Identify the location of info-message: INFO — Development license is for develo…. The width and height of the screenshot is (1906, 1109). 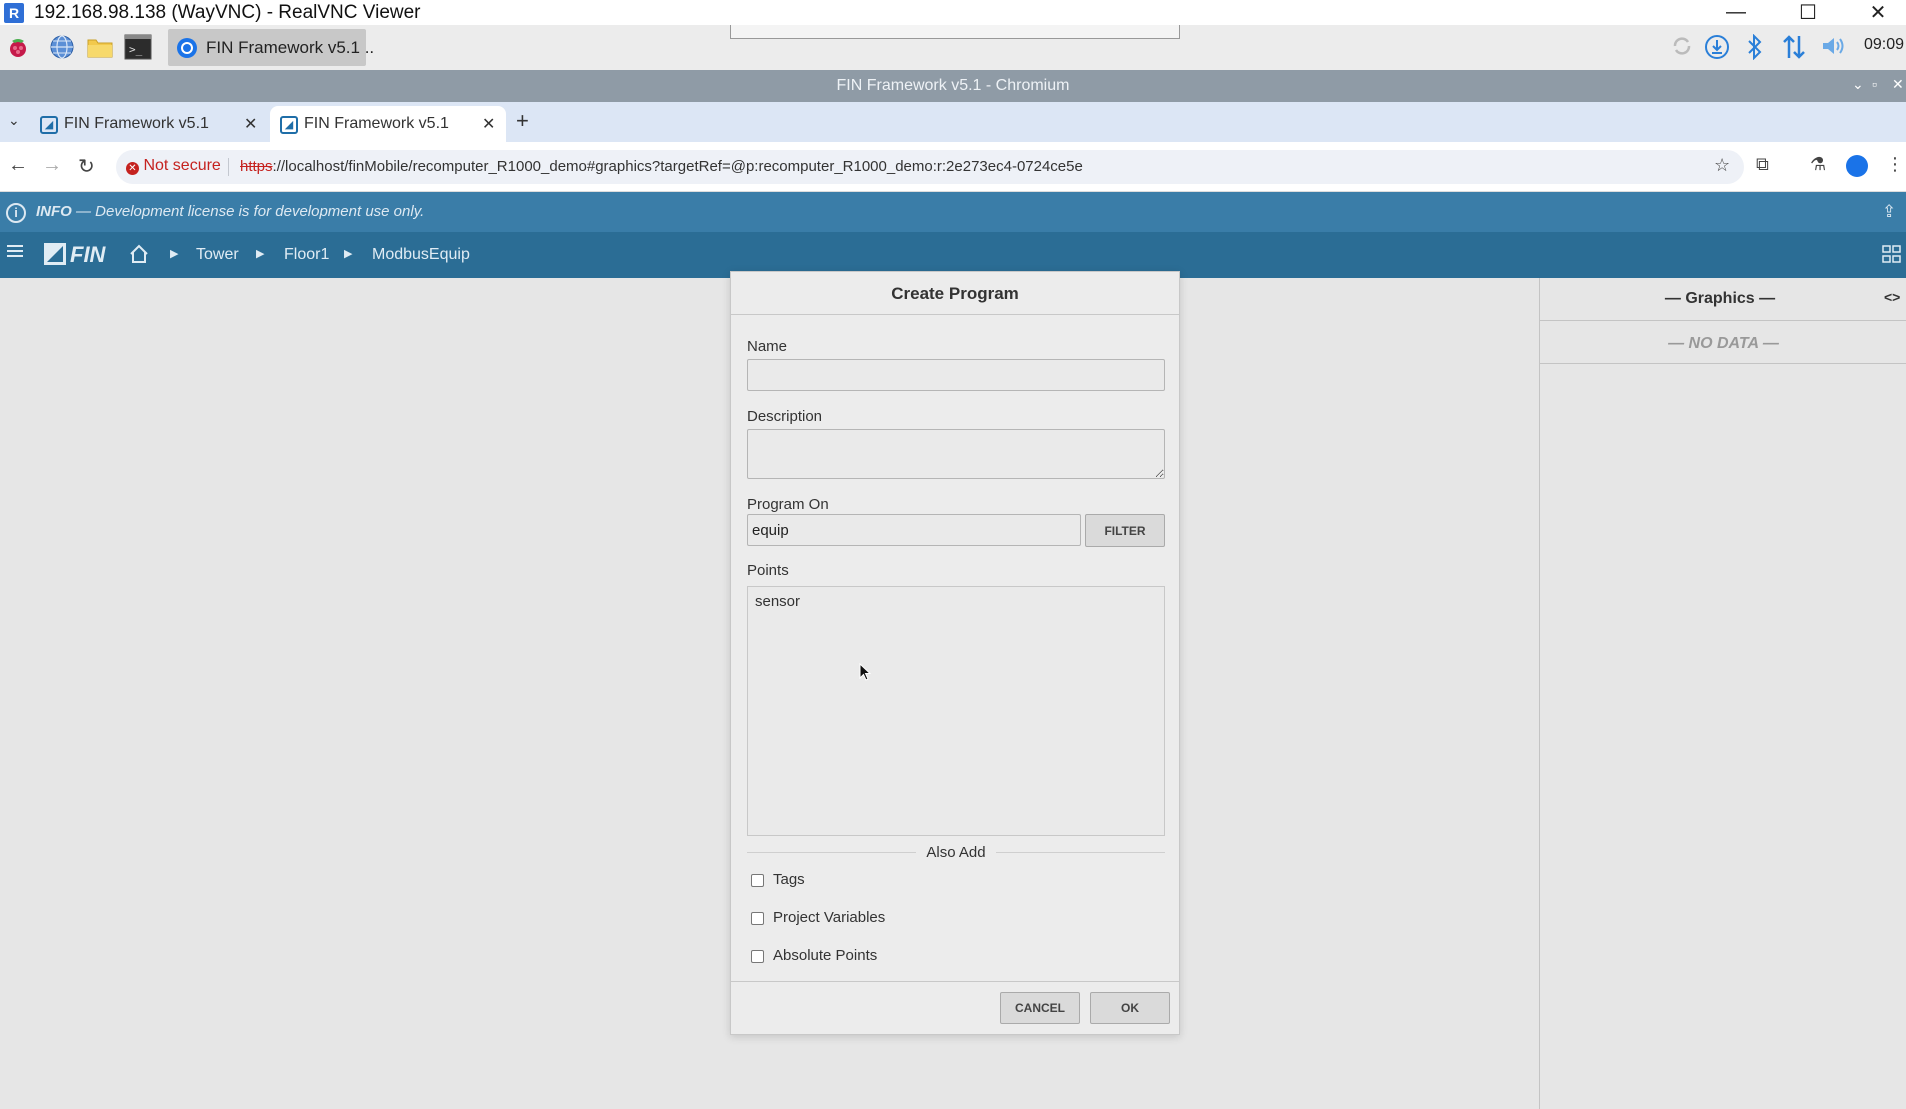
(230, 211).